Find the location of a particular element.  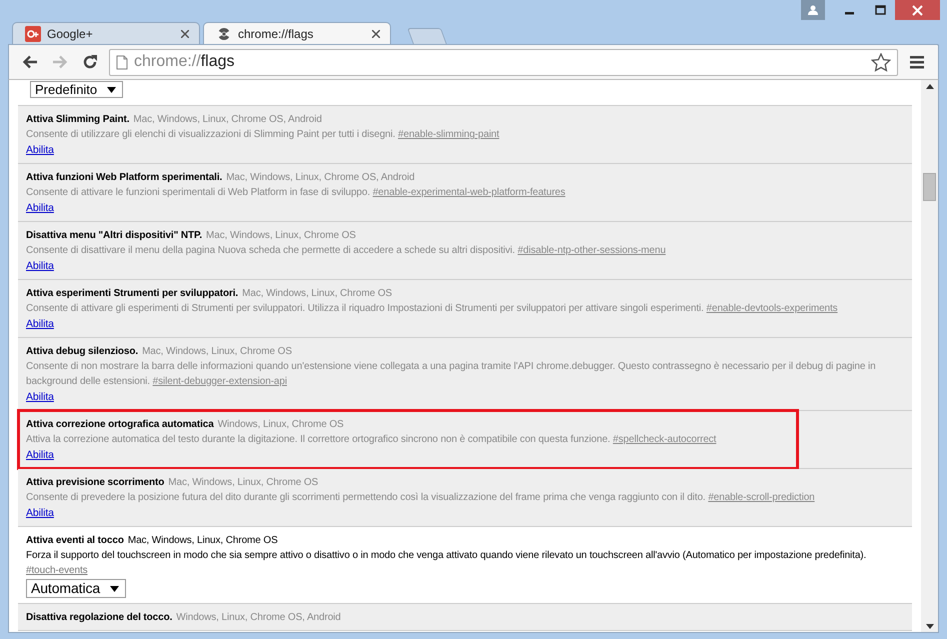

experiment-description: Consente di attivare gli esperimenti di Strumenti per sviluppatori. Utilizza il riquadro Impostazioni di Strumenti per sviluppatori per attivare singoli esperimenti. #enable-devtools-experiments is located at coordinates (432, 309).